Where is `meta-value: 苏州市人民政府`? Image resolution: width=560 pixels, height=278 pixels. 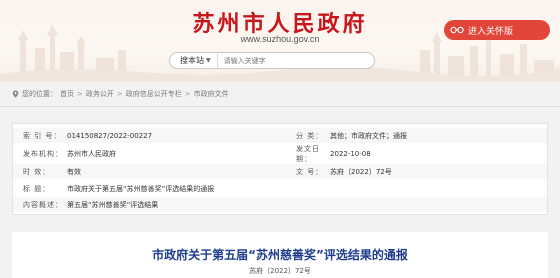 meta-value: 苏州市人民政府 is located at coordinates (91, 153).